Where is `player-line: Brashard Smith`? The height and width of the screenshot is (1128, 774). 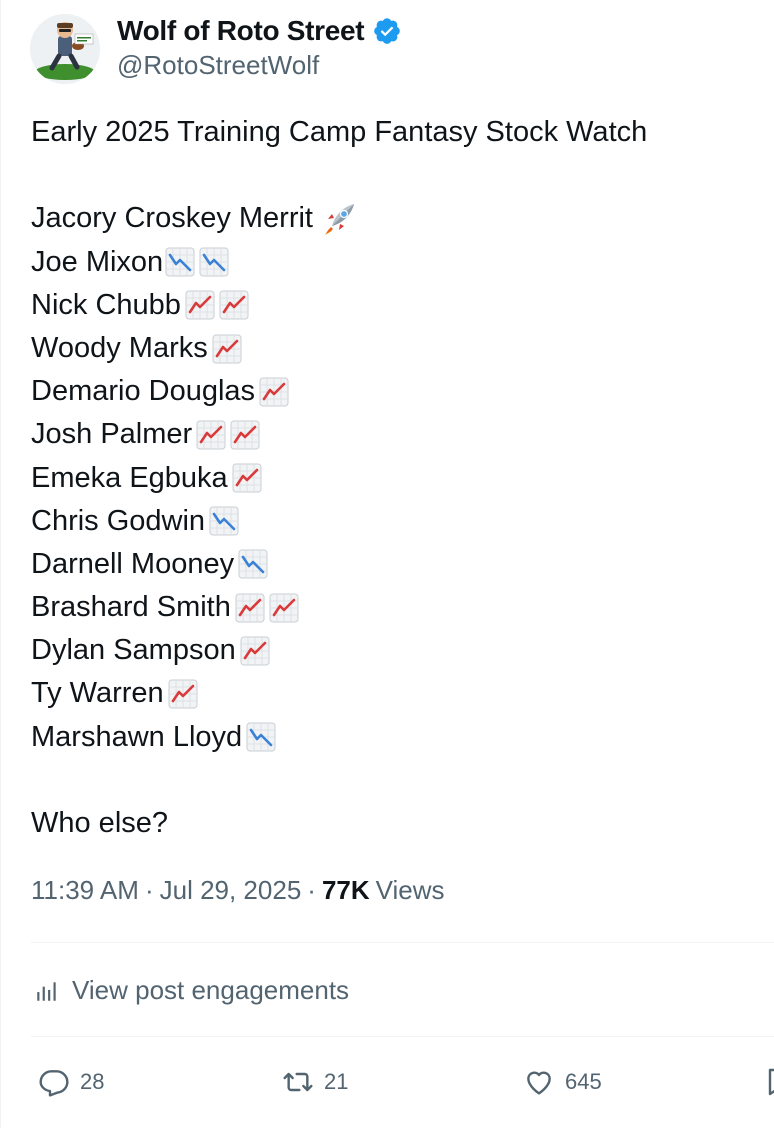 player-line: Brashard Smith is located at coordinates (391, 607).